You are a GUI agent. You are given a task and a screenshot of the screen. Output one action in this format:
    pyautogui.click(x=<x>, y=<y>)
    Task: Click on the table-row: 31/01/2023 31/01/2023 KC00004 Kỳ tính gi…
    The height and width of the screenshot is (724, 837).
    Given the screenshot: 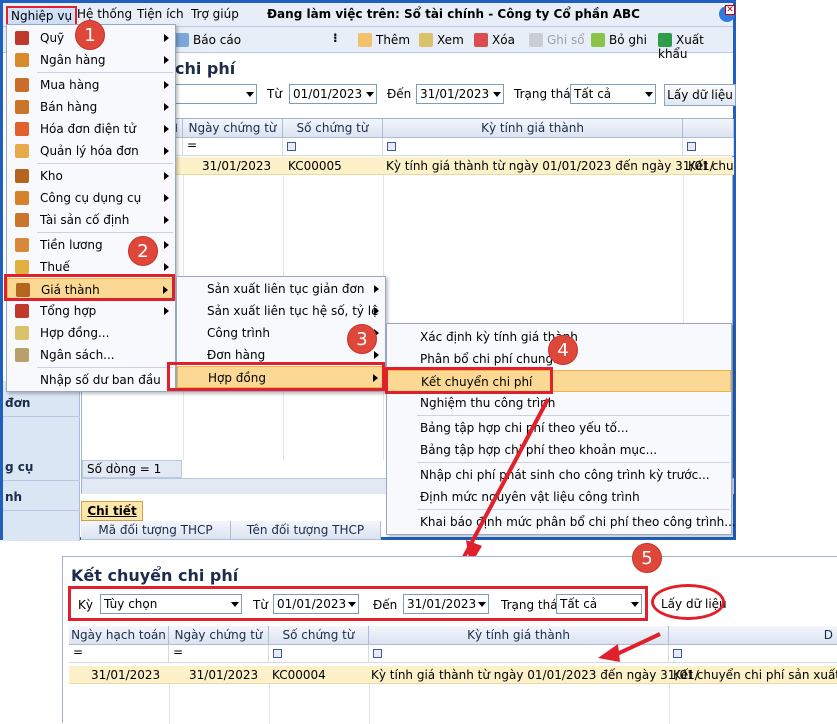 What is the action you would take?
    pyautogui.click(x=453, y=675)
    